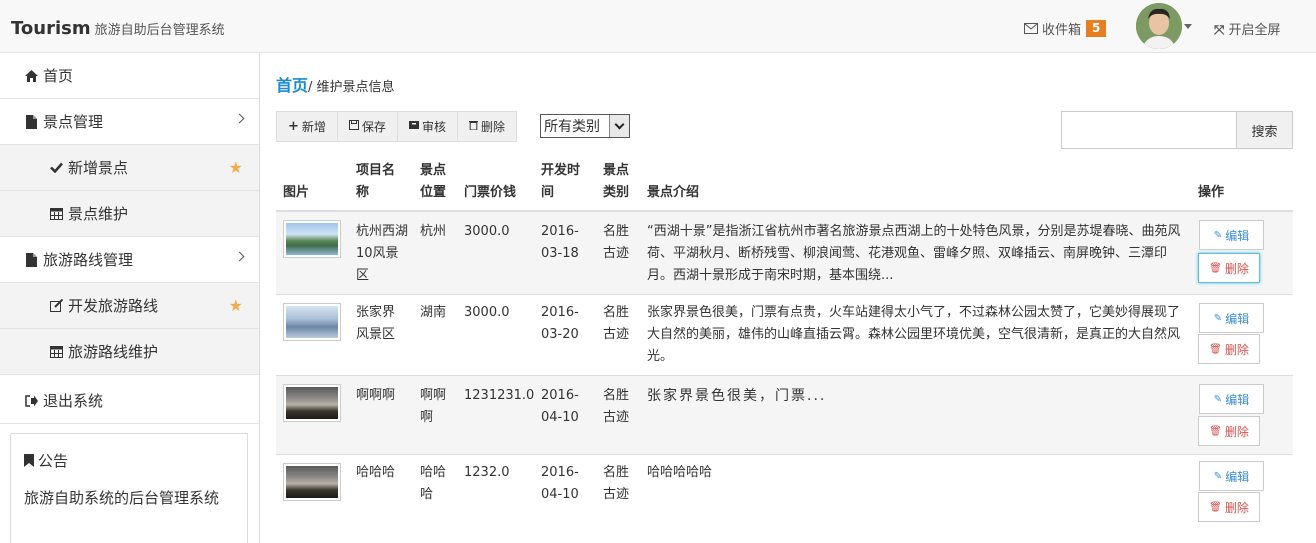  I want to click on fullscreen-label: 开启全屏, so click(1254, 30).